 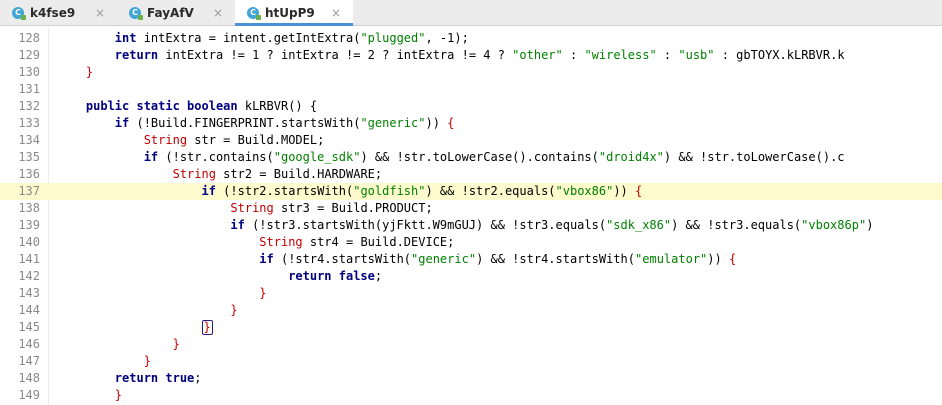 I want to click on line-code: return true;, so click(x=129, y=378).